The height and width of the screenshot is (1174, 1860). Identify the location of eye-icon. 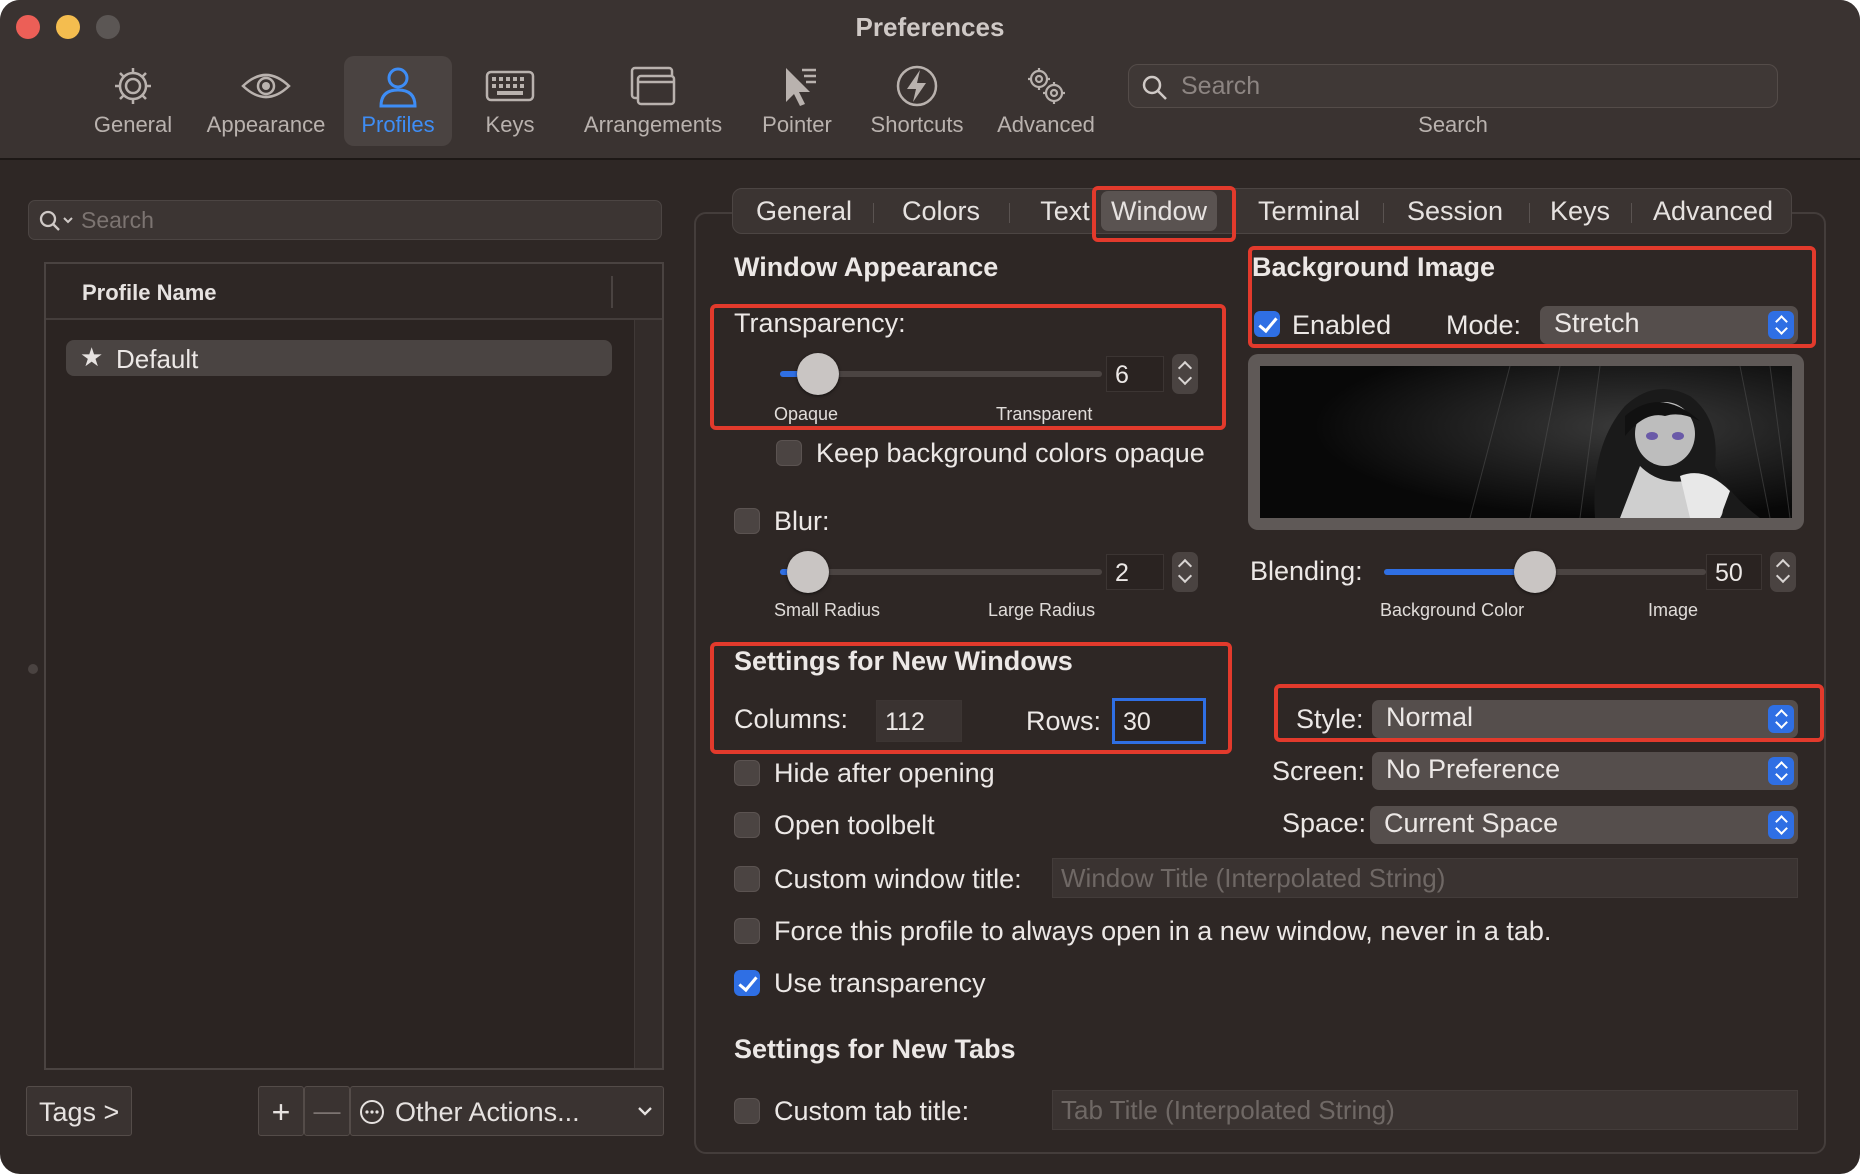
(266, 86).